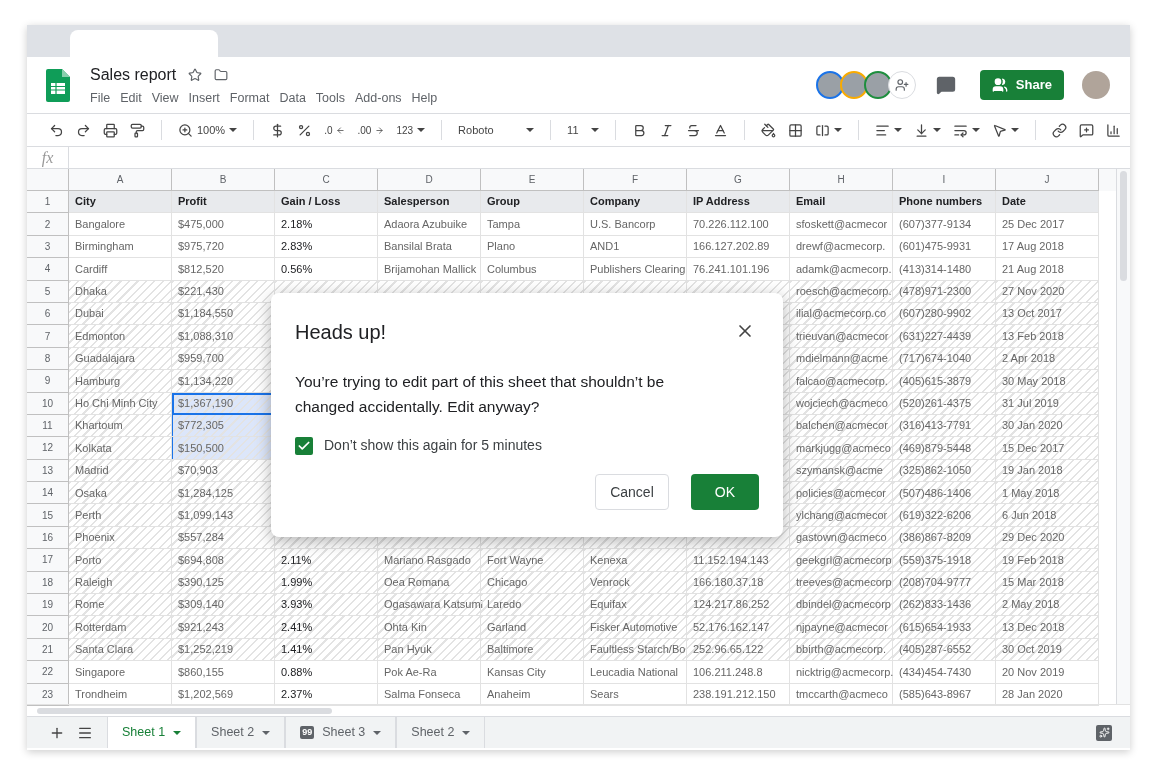  Describe the element at coordinates (635, 672) in the screenshot. I see `table-cell: Leucadia National` at that location.